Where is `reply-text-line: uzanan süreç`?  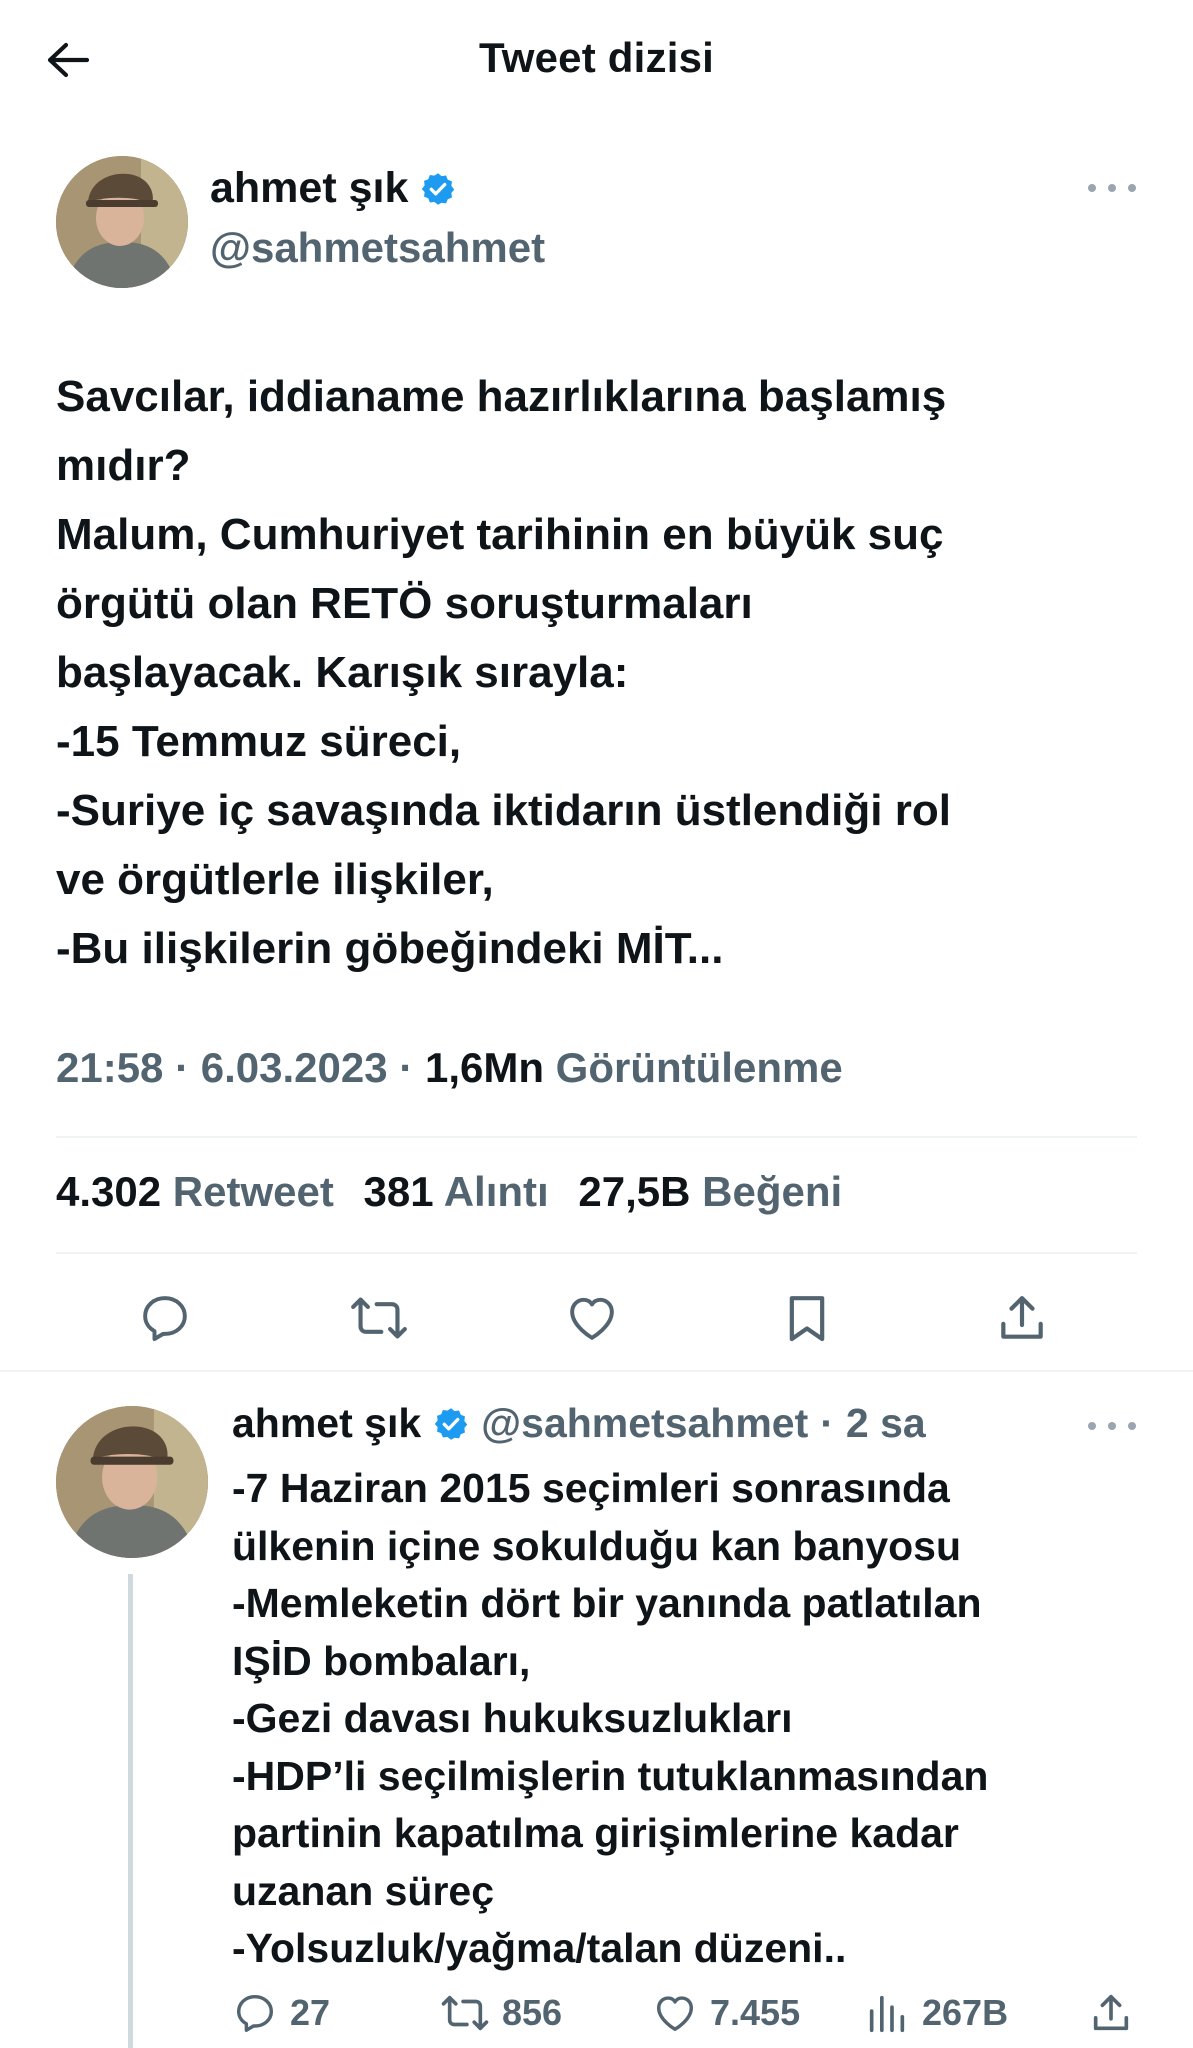
reply-text-line: uzanan süreç is located at coordinates (363, 1890).